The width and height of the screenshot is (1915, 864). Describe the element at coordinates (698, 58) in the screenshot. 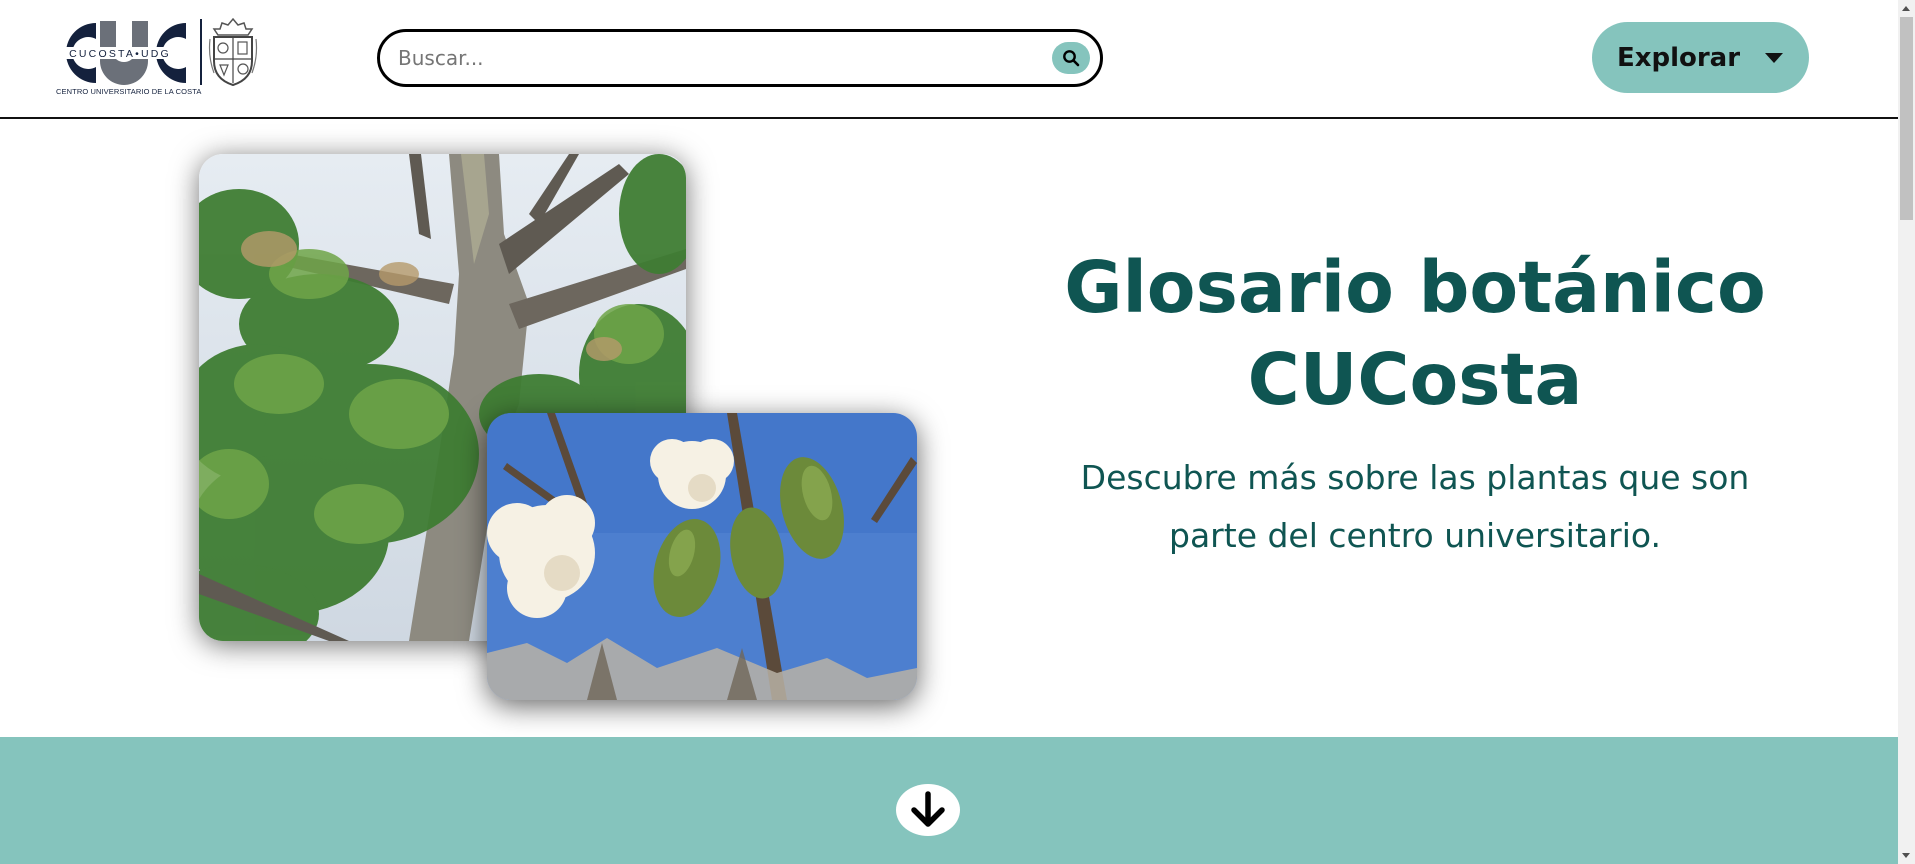

I see `search-input` at that location.